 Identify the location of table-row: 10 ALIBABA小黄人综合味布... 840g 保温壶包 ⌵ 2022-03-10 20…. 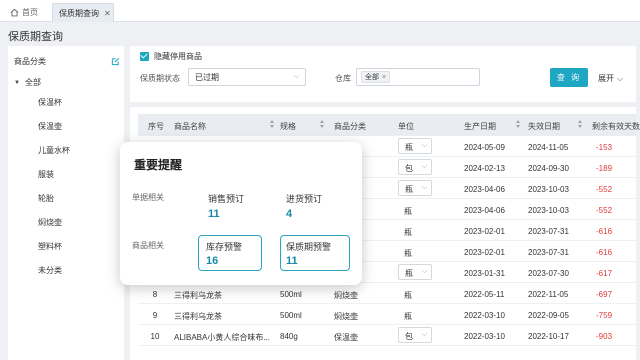
(387, 335).